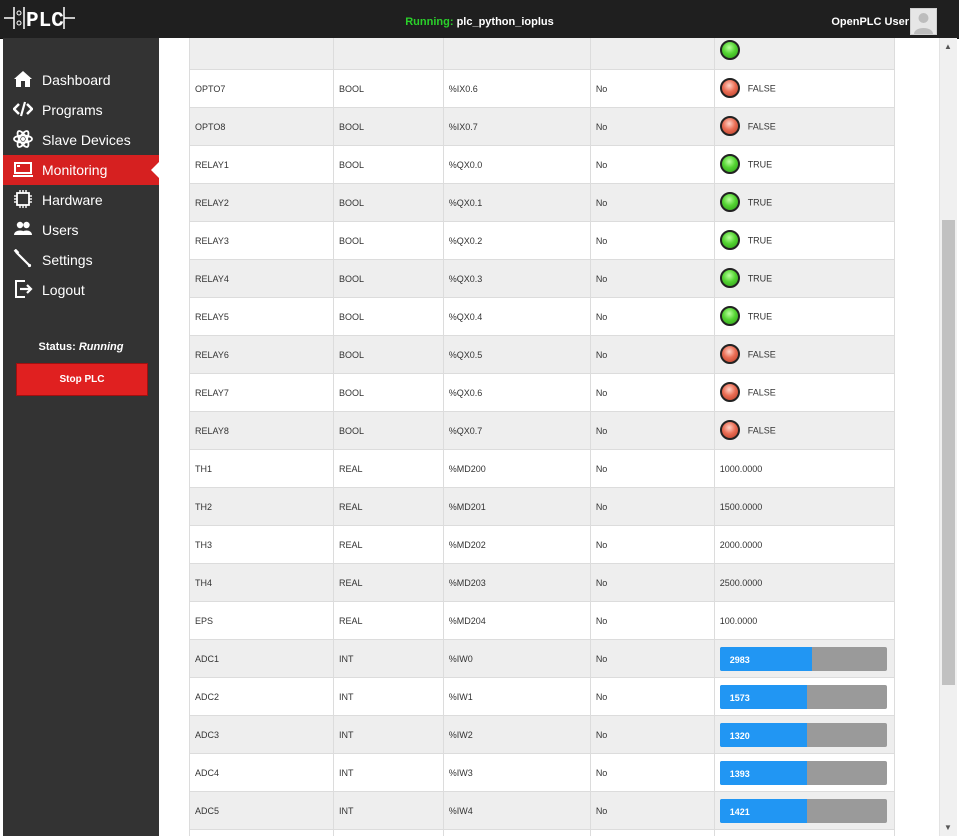 The width and height of the screenshot is (959, 836). I want to click on sidebar-item-label: Hardware, so click(72, 200).